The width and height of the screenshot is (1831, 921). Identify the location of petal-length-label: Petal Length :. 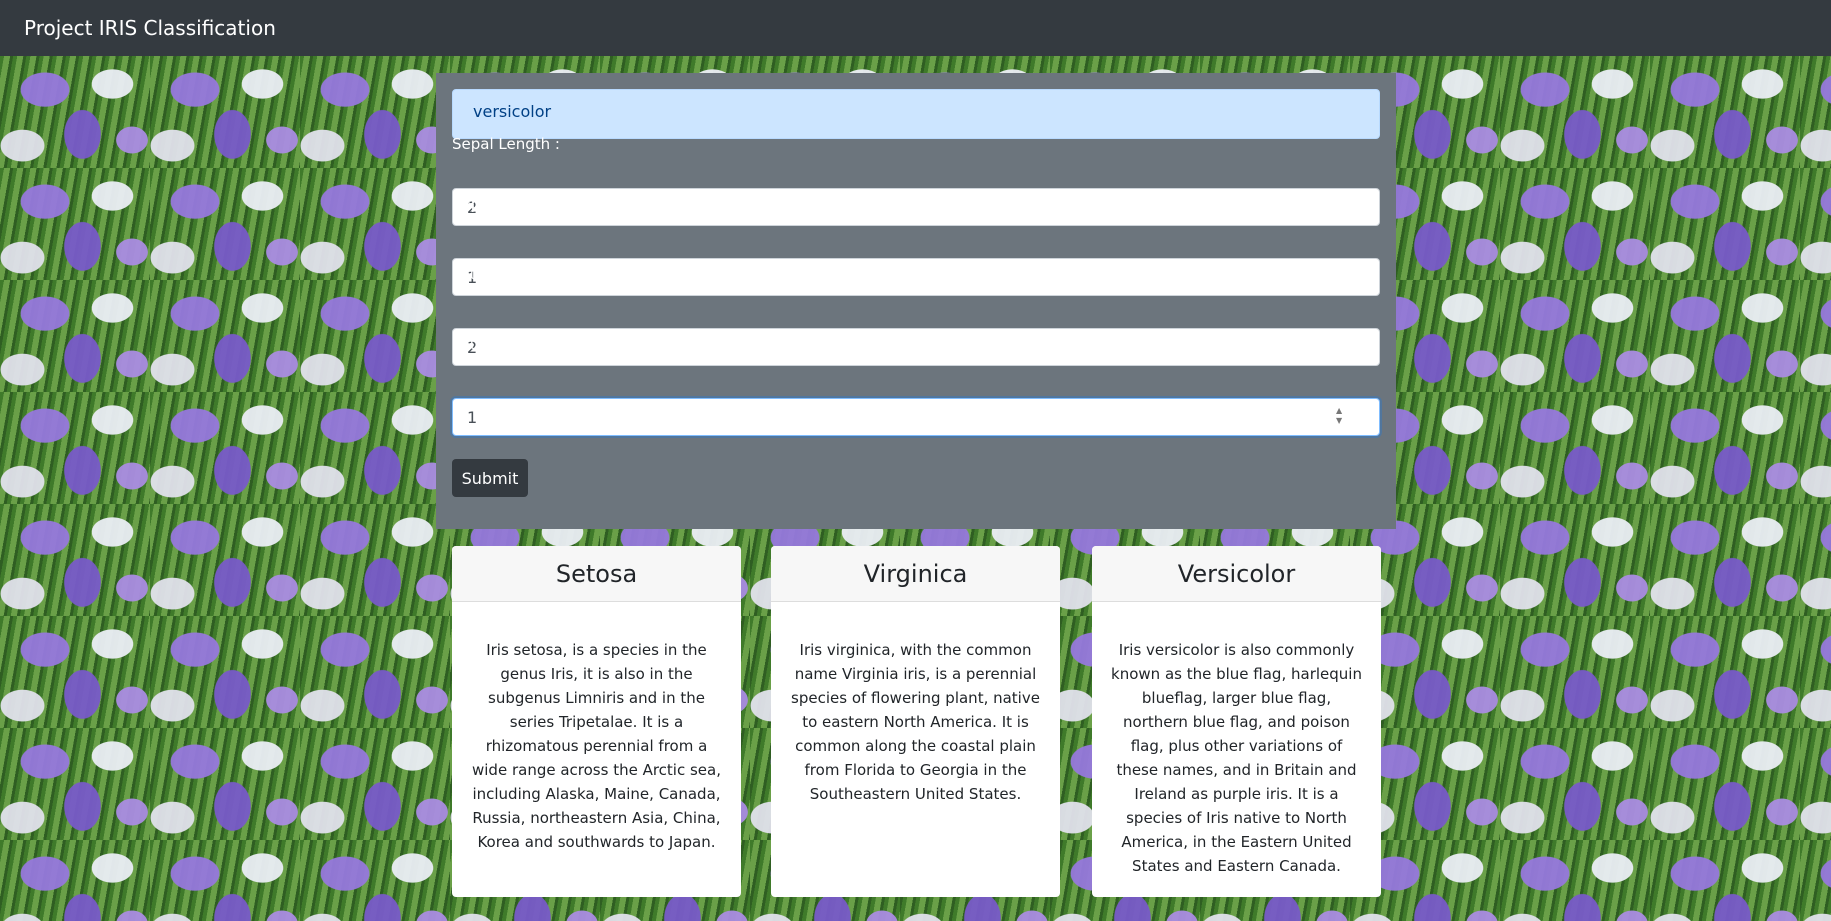
(504, 274).